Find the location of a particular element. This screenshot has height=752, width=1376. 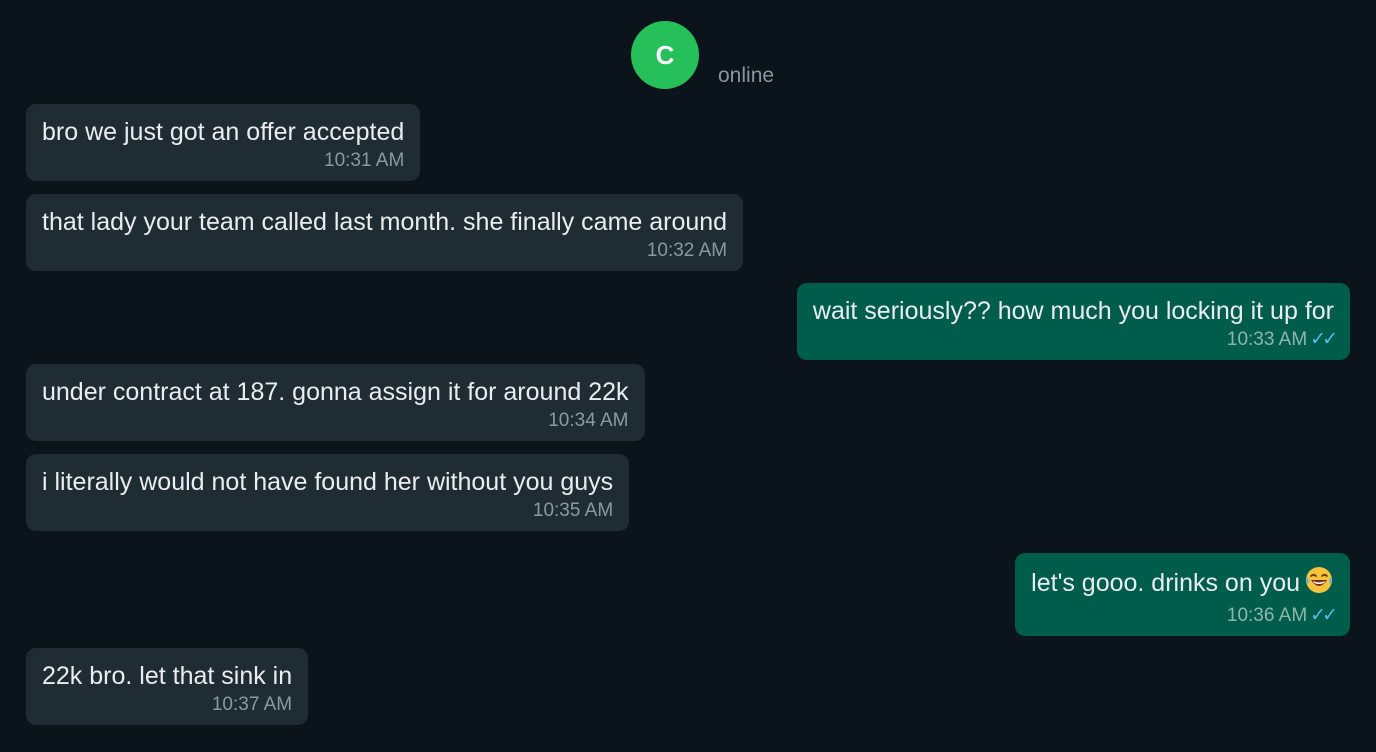

message-meta: 10:36 AM ✓✓ is located at coordinates (1184, 616).